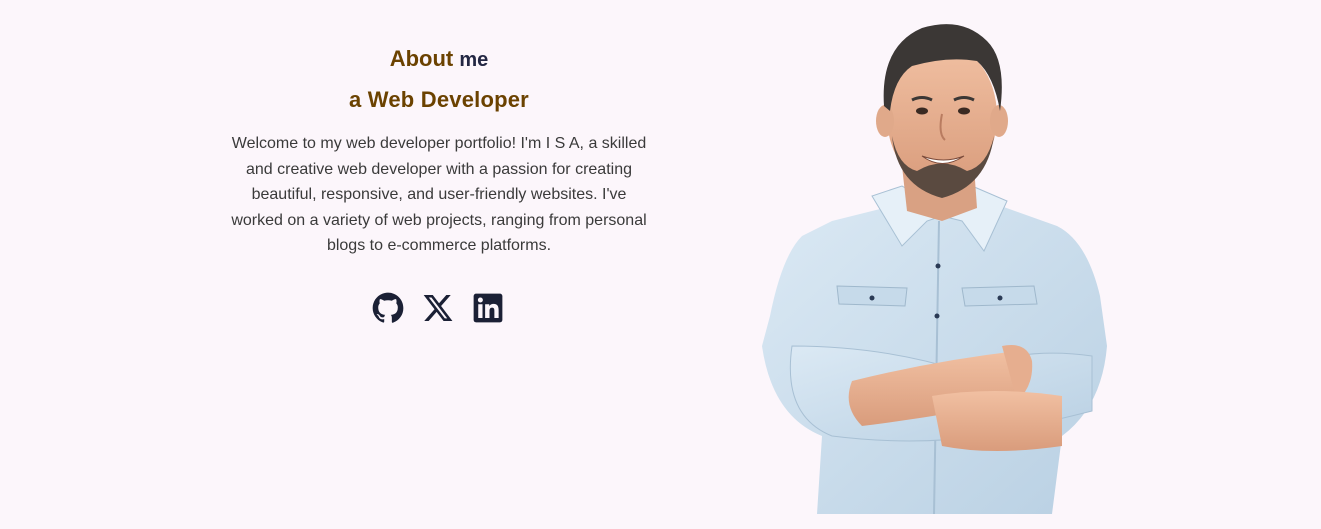 The height and width of the screenshot is (529, 1321). I want to click on x-twitter-icon, so click(438, 308).